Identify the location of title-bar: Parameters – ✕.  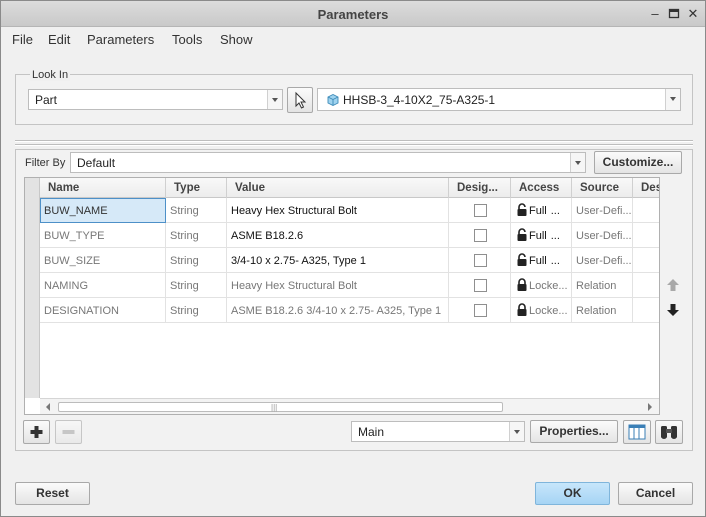
(353, 14).